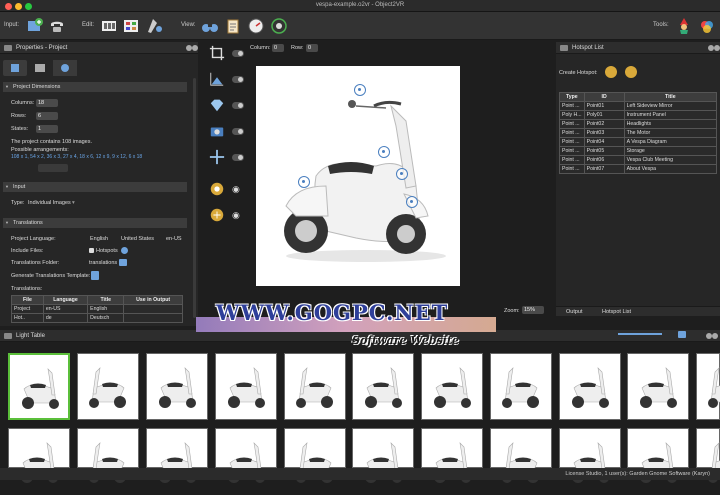 The height and width of the screenshot is (495, 720). What do you see at coordinates (91, 250) in the screenshot?
I see `hotspots-checkbox` at bounding box center [91, 250].